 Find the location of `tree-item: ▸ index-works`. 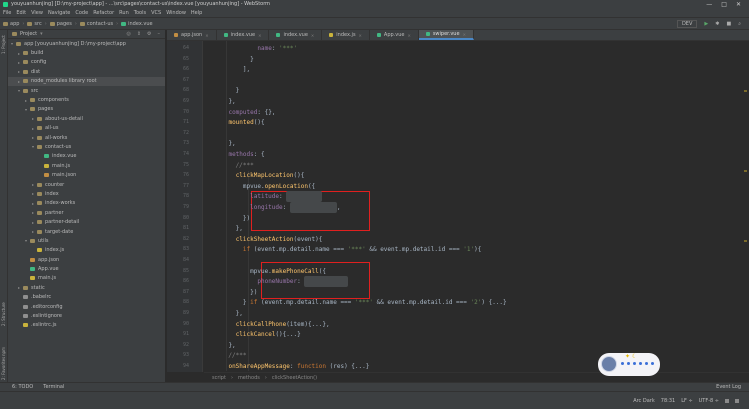

tree-item: ▸ index-works is located at coordinates (86, 203).